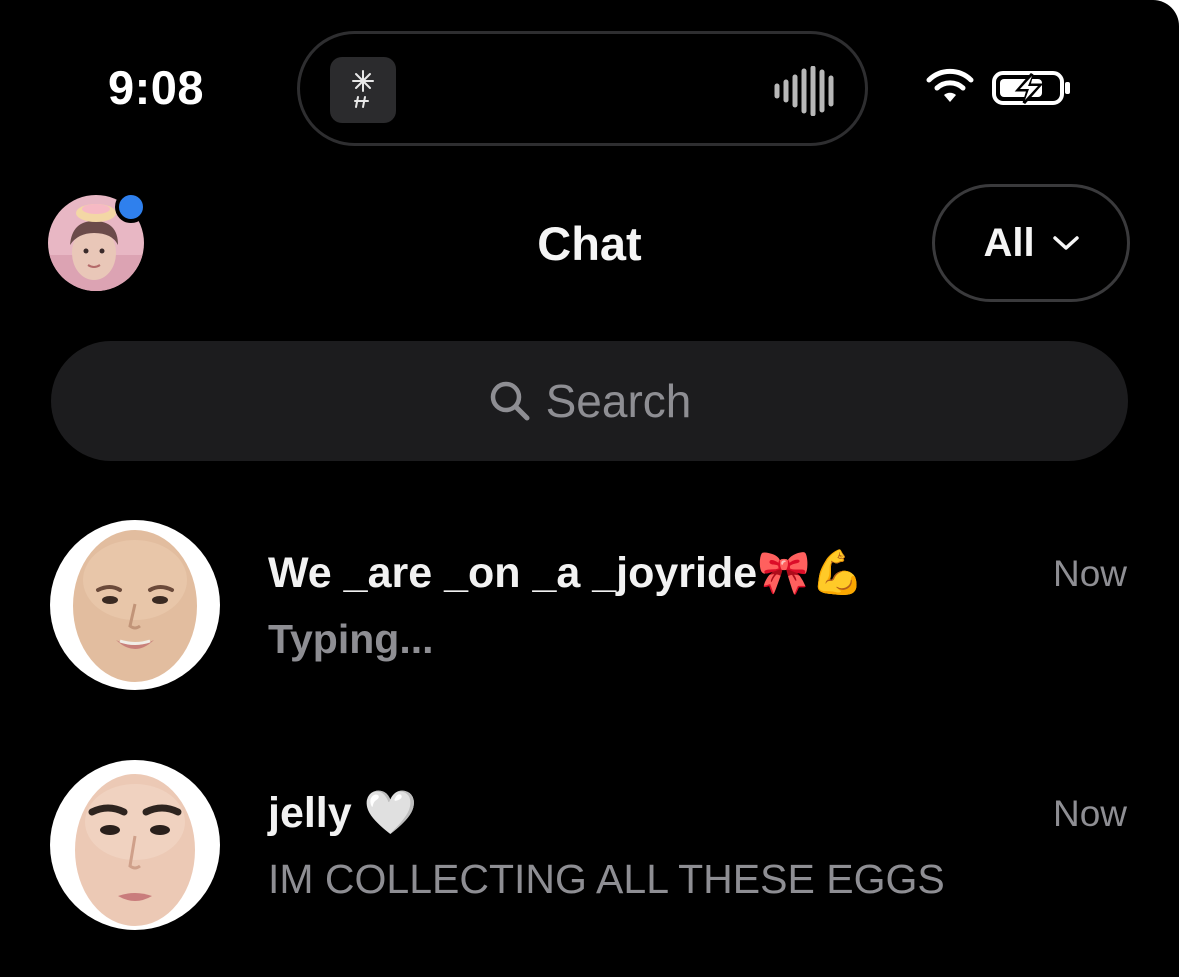 The image size is (1179, 977). I want to click on wifi-icon, so click(950, 85).